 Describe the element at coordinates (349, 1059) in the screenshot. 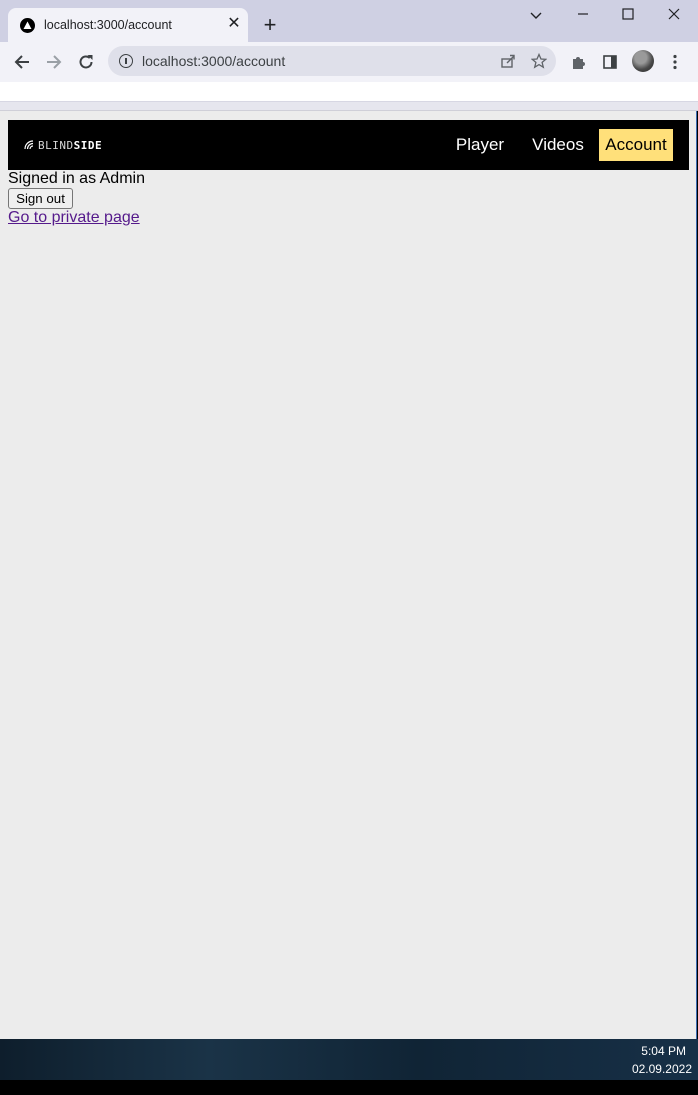

I see `os-taskbar: 5:04 PM 02.09.2022` at that location.